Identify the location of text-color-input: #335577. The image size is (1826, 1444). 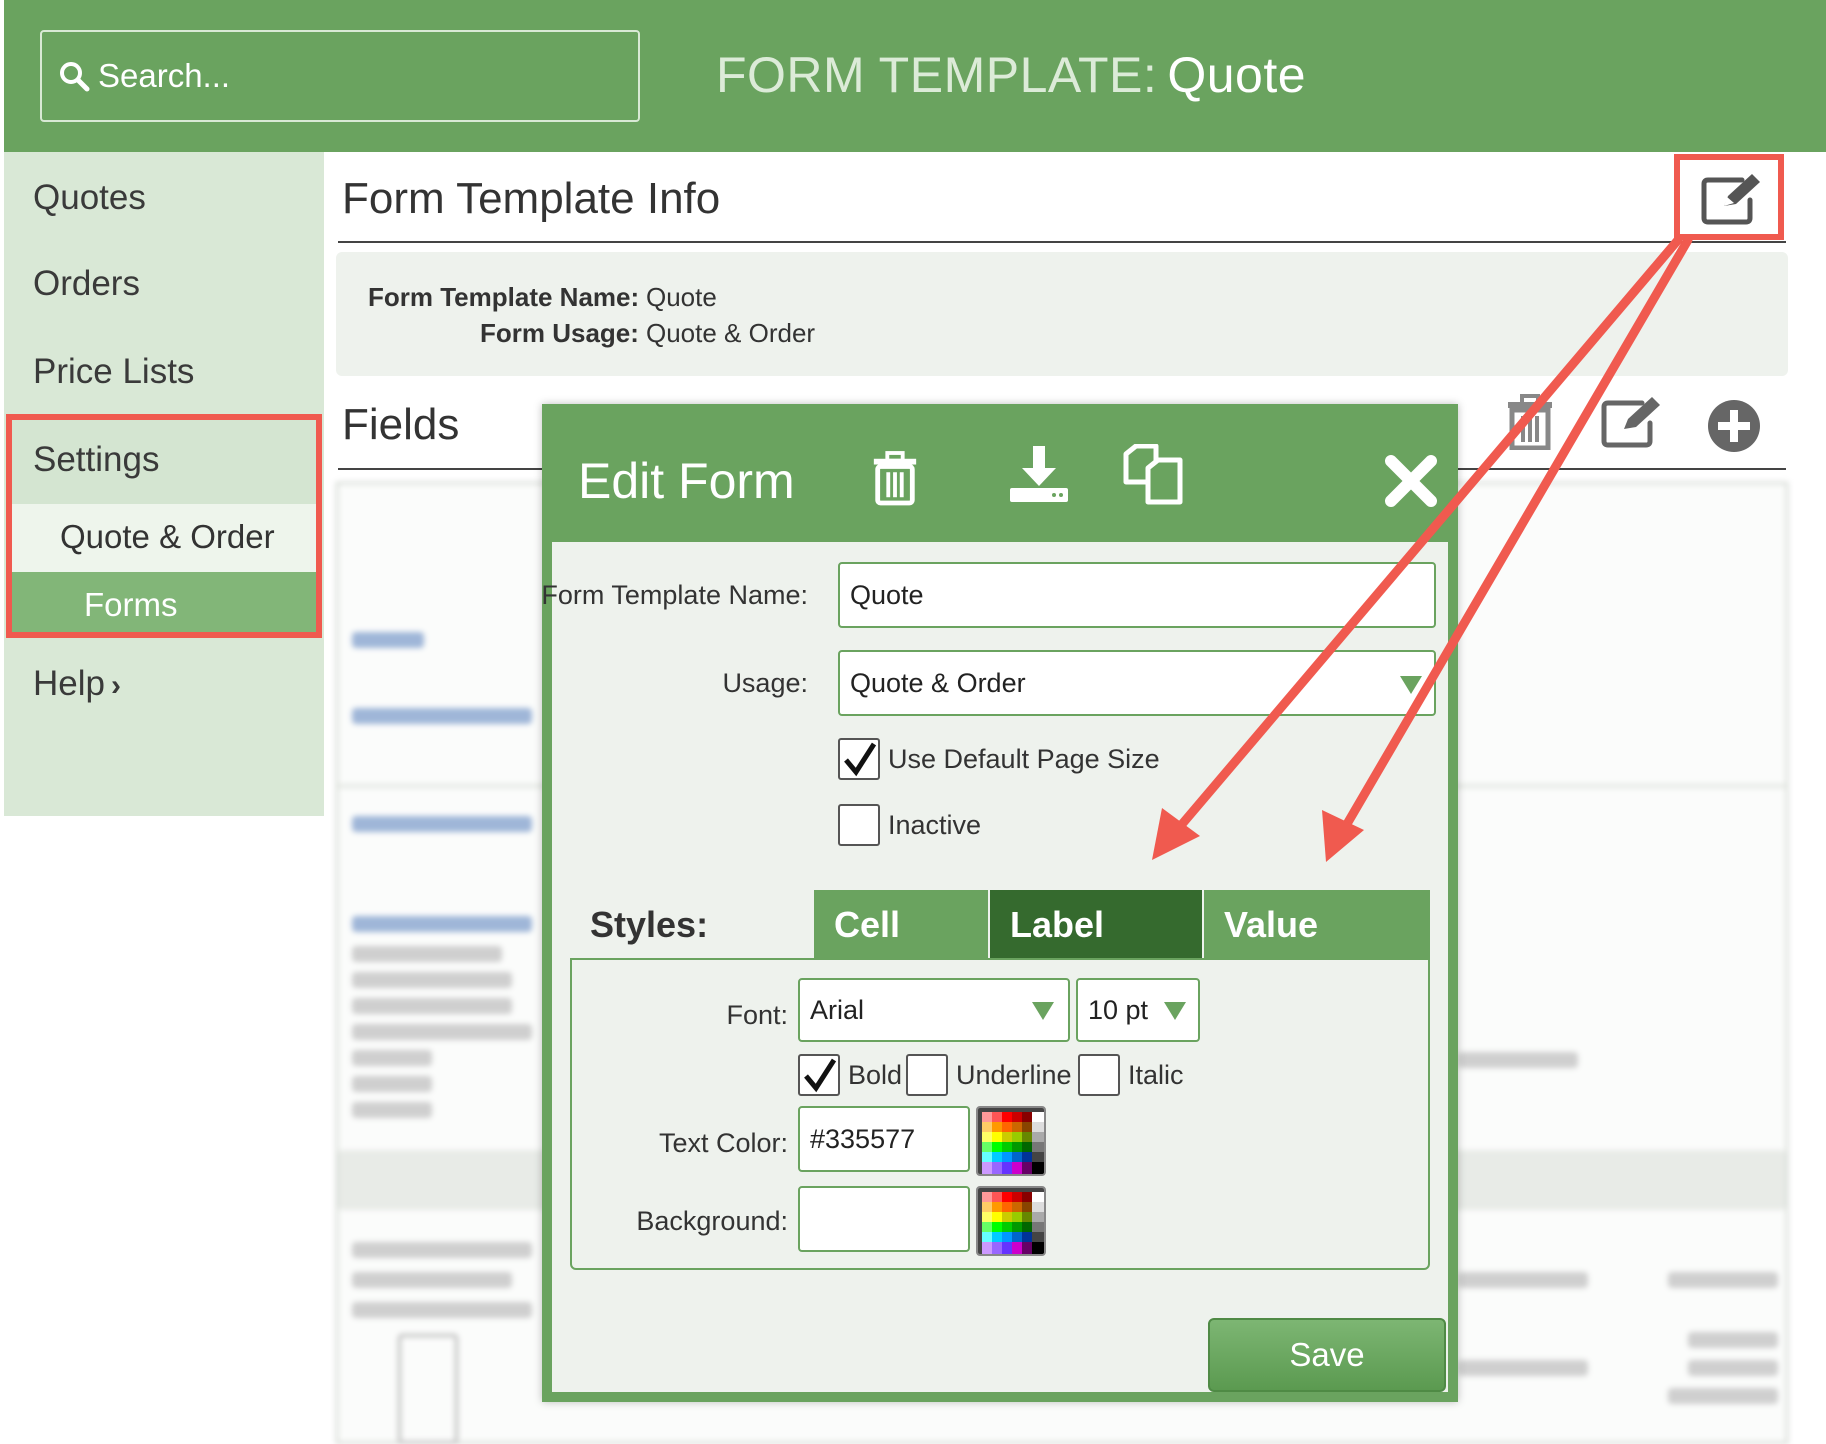
(884, 1139).